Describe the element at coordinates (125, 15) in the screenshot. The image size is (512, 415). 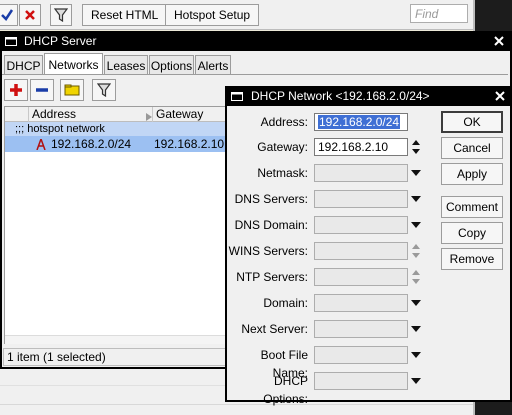
I see `reset-html-button: Reset HTML` at that location.